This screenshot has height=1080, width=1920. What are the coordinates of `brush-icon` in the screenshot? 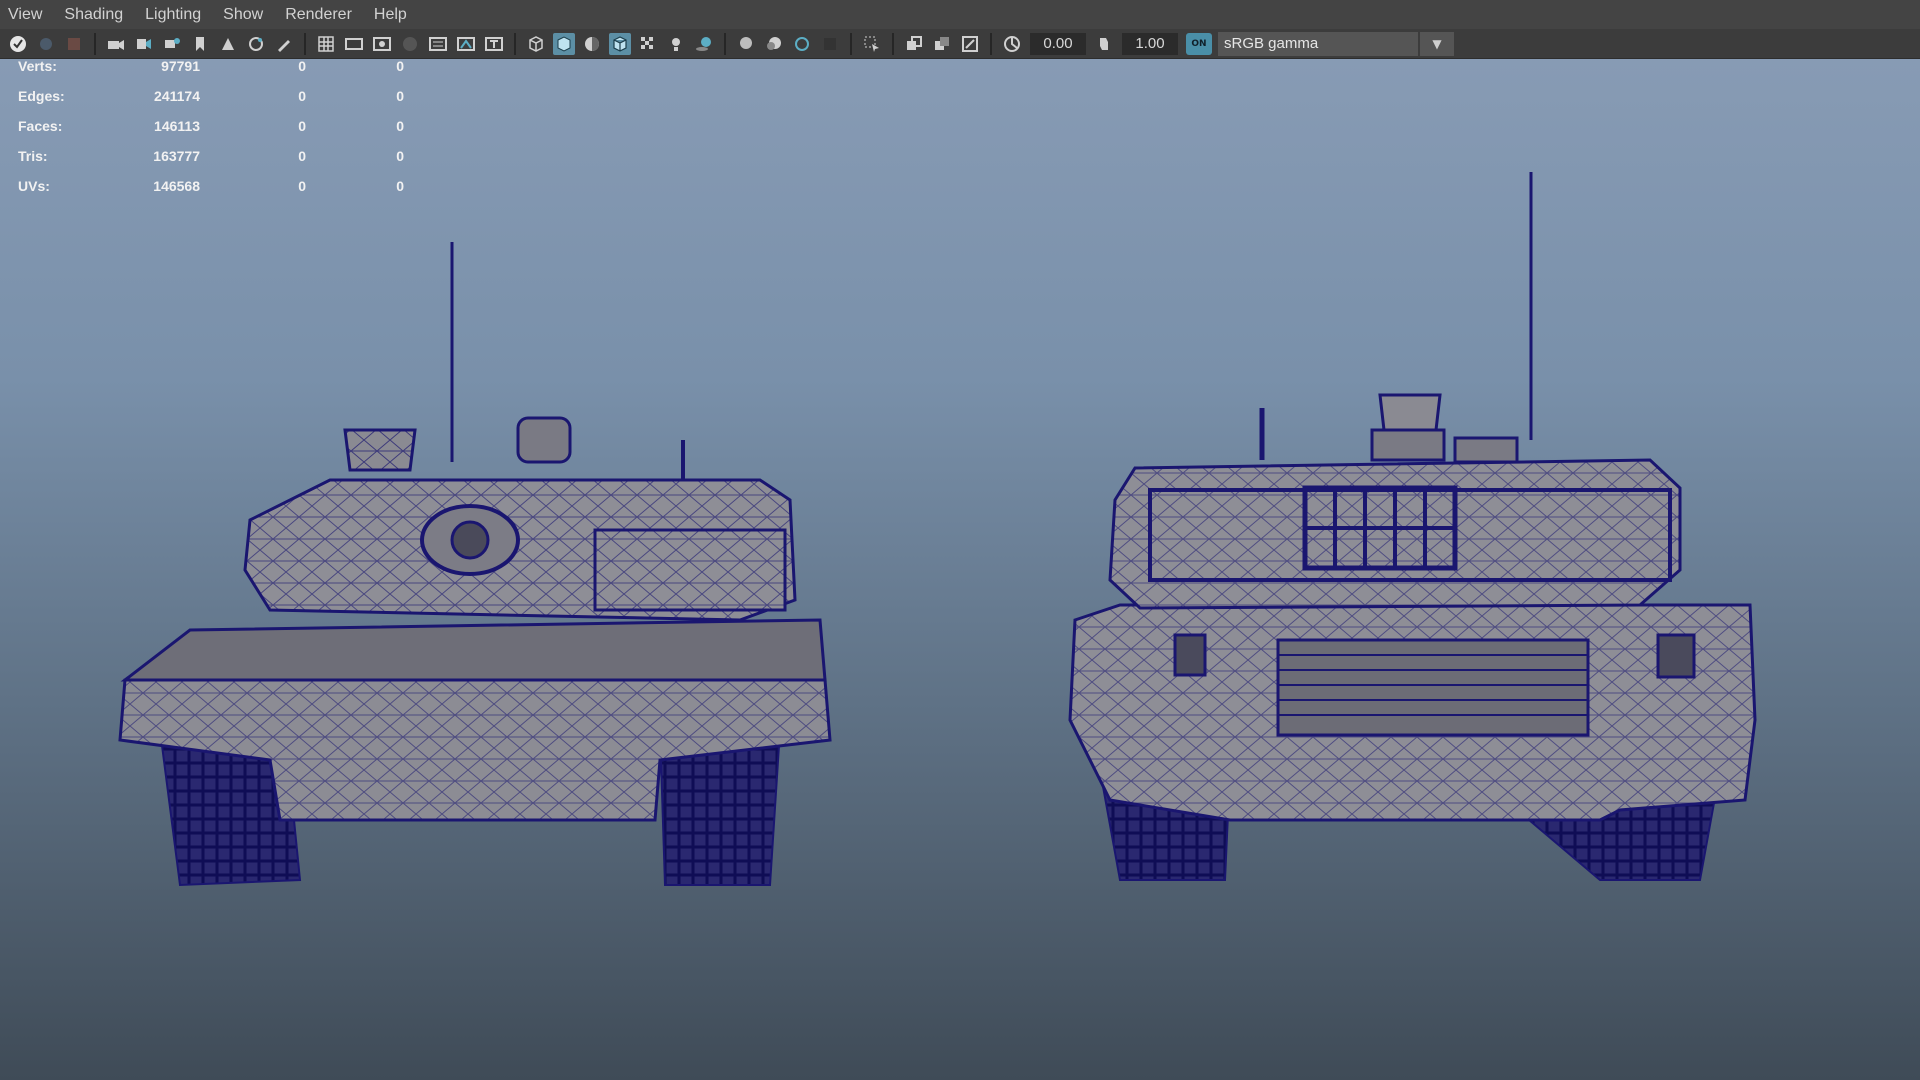 It's located at (284, 44).